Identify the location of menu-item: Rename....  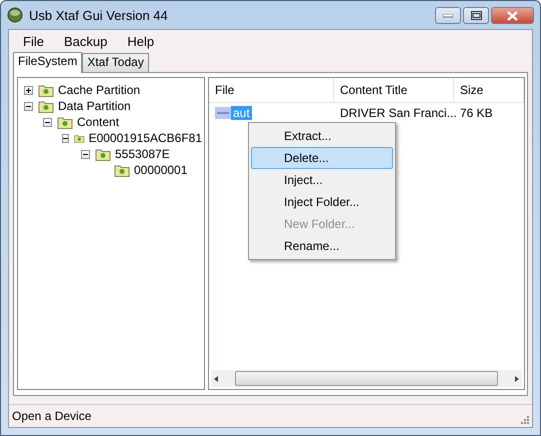
(322, 246).